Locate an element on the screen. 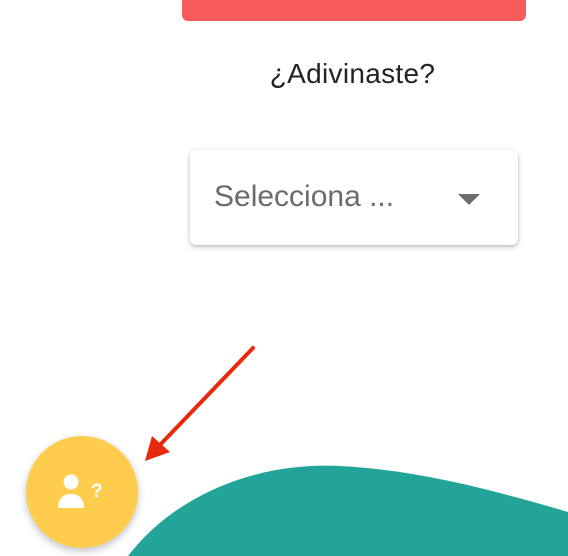  person-question-icon: ? is located at coordinates (80, 491).